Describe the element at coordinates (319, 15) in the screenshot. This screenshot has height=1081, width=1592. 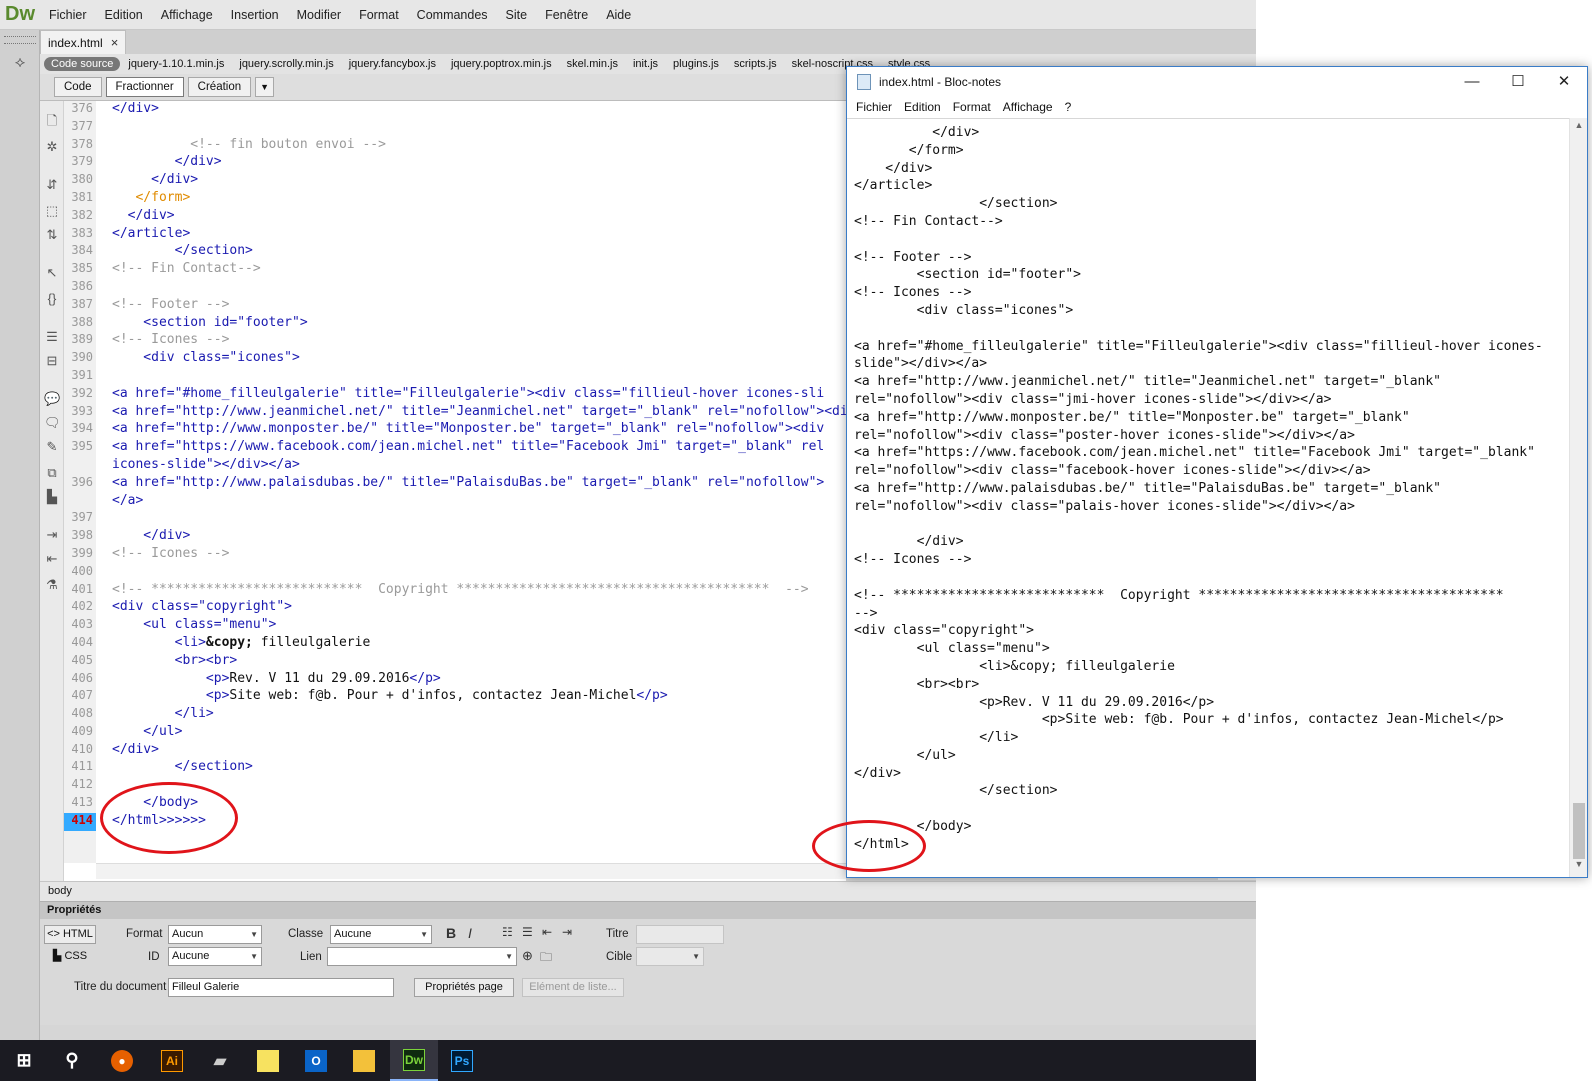
I see `menu-item-modifier: Modifier` at that location.